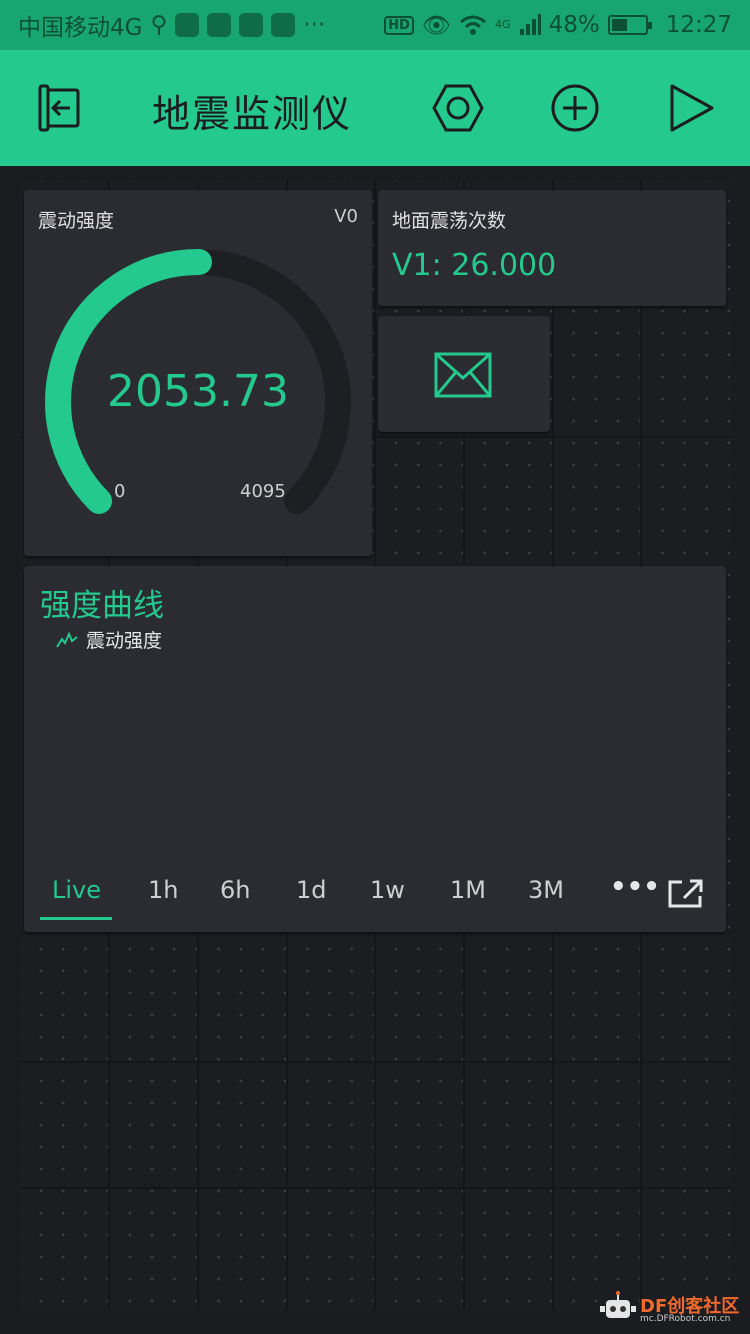  I want to click on watermark-url: mc.DFRobot.com.cn, so click(685, 1319).